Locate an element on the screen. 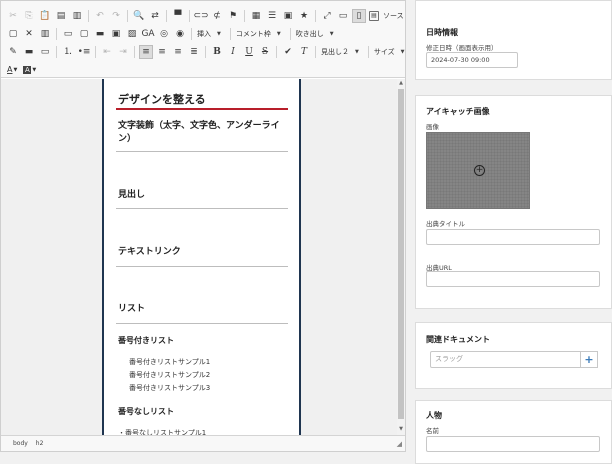 The image size is (612, 464). insert-dropdown: 挿入 ▼ is located at coordinates (209, 34).